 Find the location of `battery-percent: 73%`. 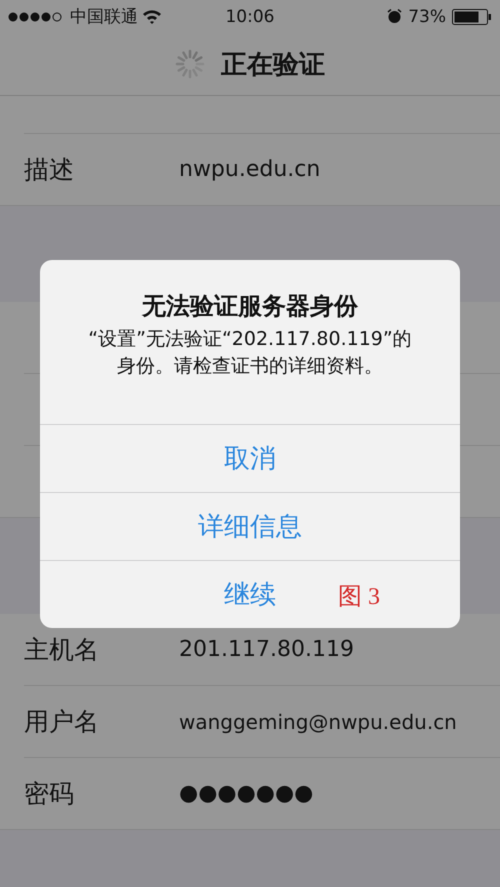

battery-percent: 73% is located at coordinates (427, 16).